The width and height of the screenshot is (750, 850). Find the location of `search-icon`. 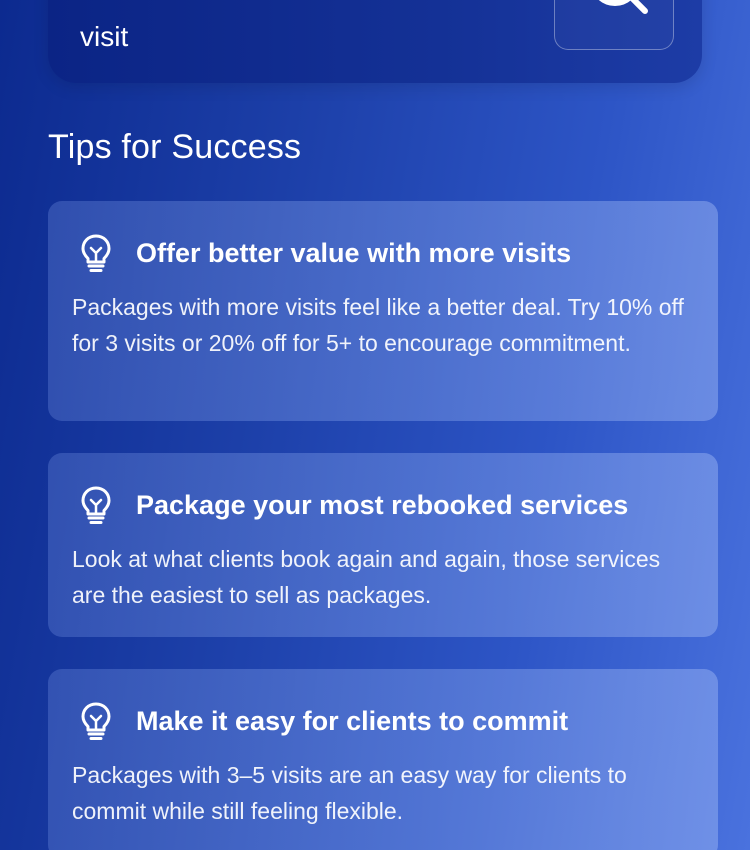

search-icon is located at coordinates (623, 7).